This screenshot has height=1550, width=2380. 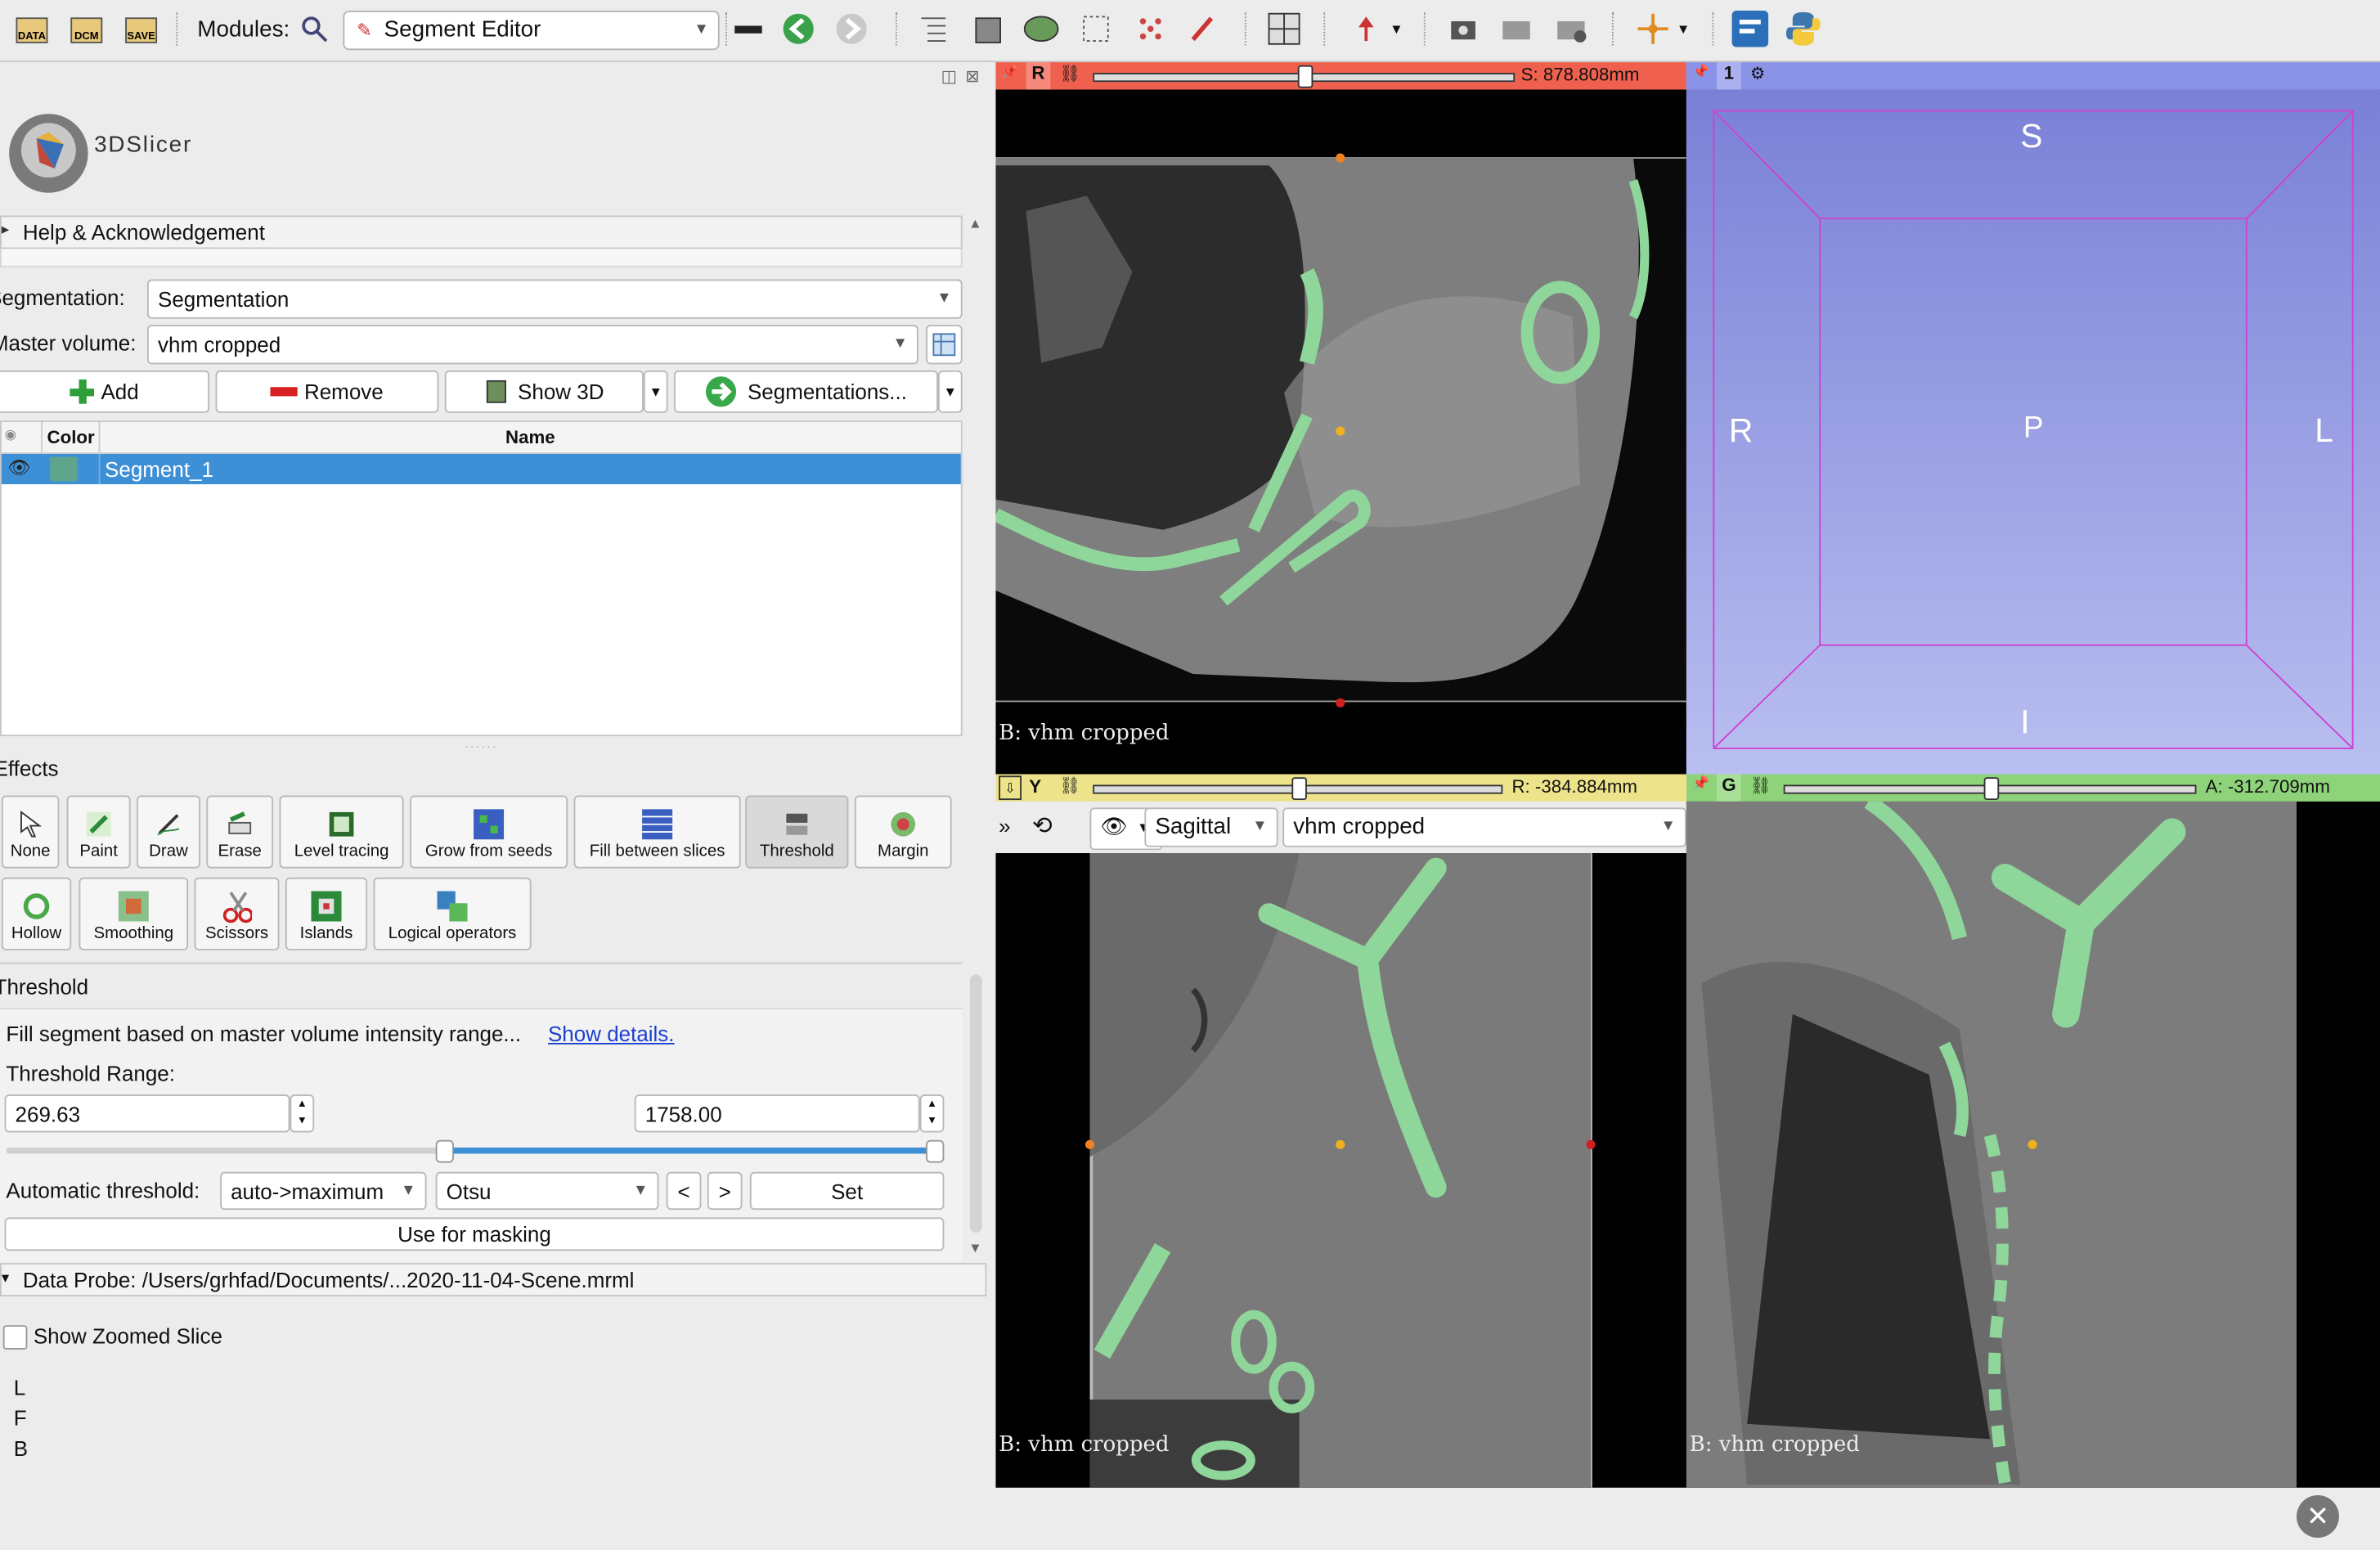 What do you see at coordinates (1011, 788) in the screenshot?
I see `pin-down-icon: ⇩` at bounding box center [1011, 788].